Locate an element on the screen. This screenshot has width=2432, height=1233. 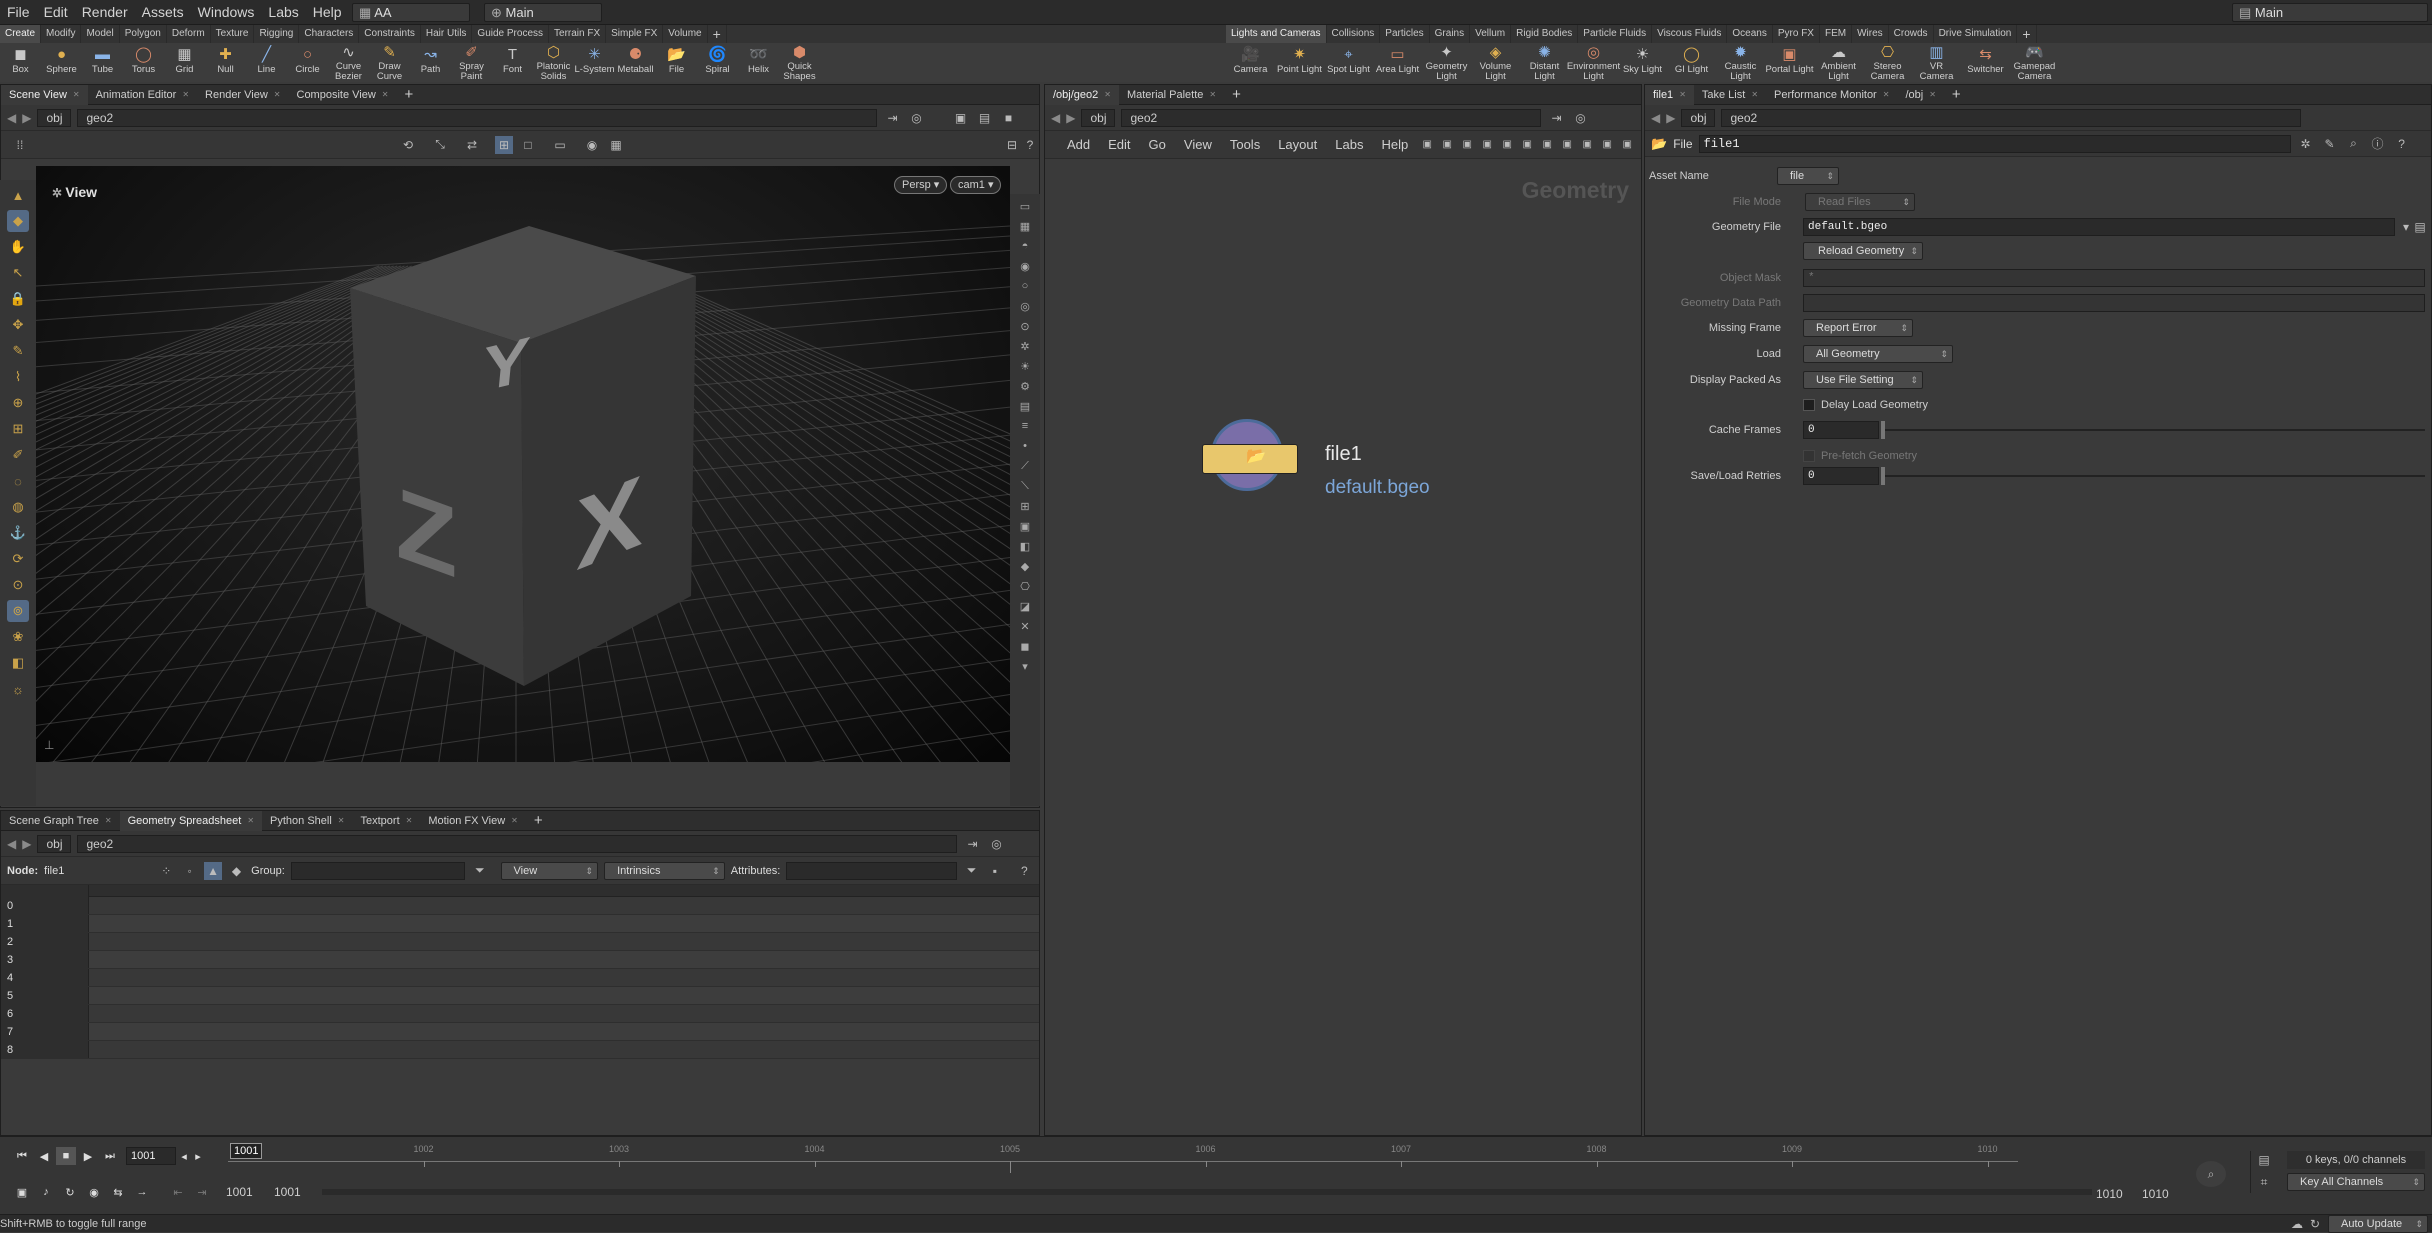
tool-gamepad-camera: 🎮 Gamepad Camera is located at coordinates (2034, 62).